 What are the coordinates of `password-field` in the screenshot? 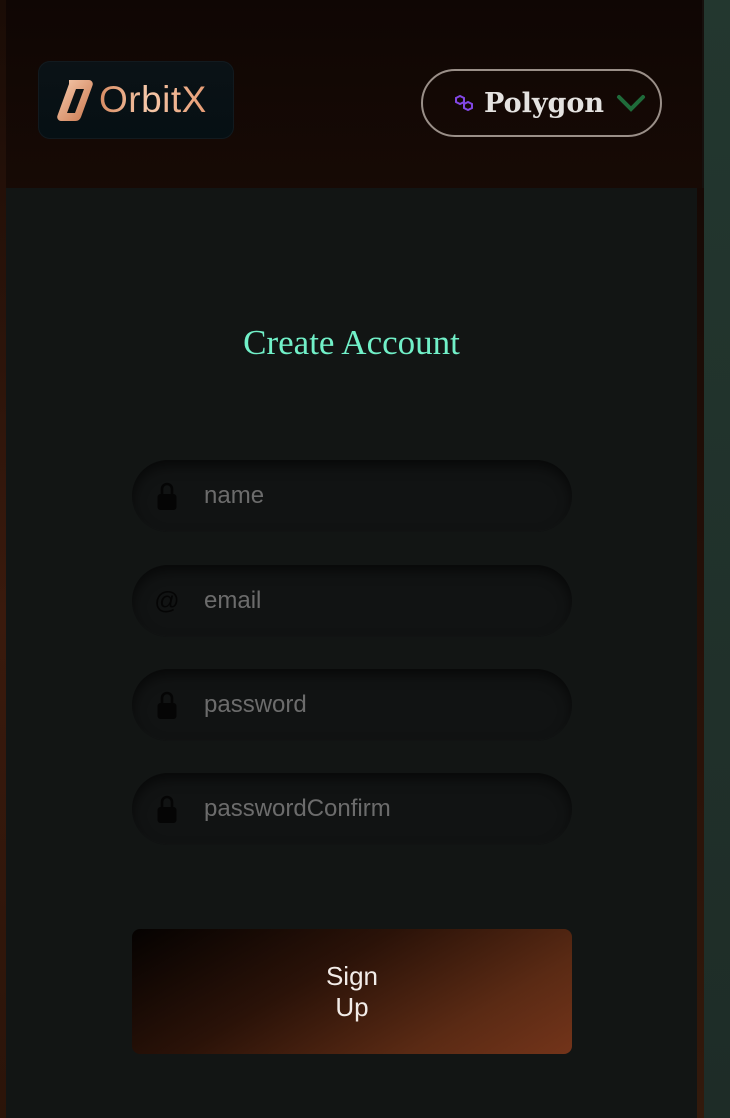 It's located at (352, 705).